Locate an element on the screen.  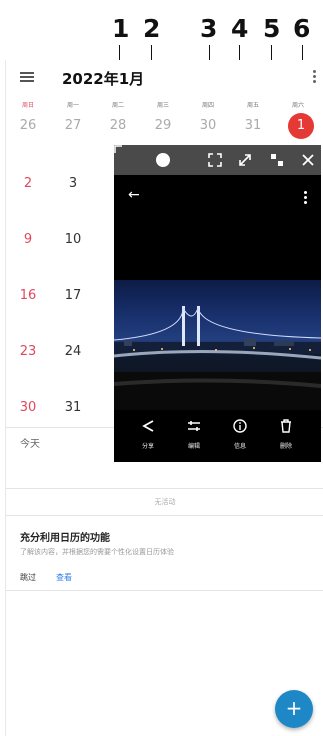
callout-numbers: 1 2 3 4 5 6 is located at coordinates (161, 30).